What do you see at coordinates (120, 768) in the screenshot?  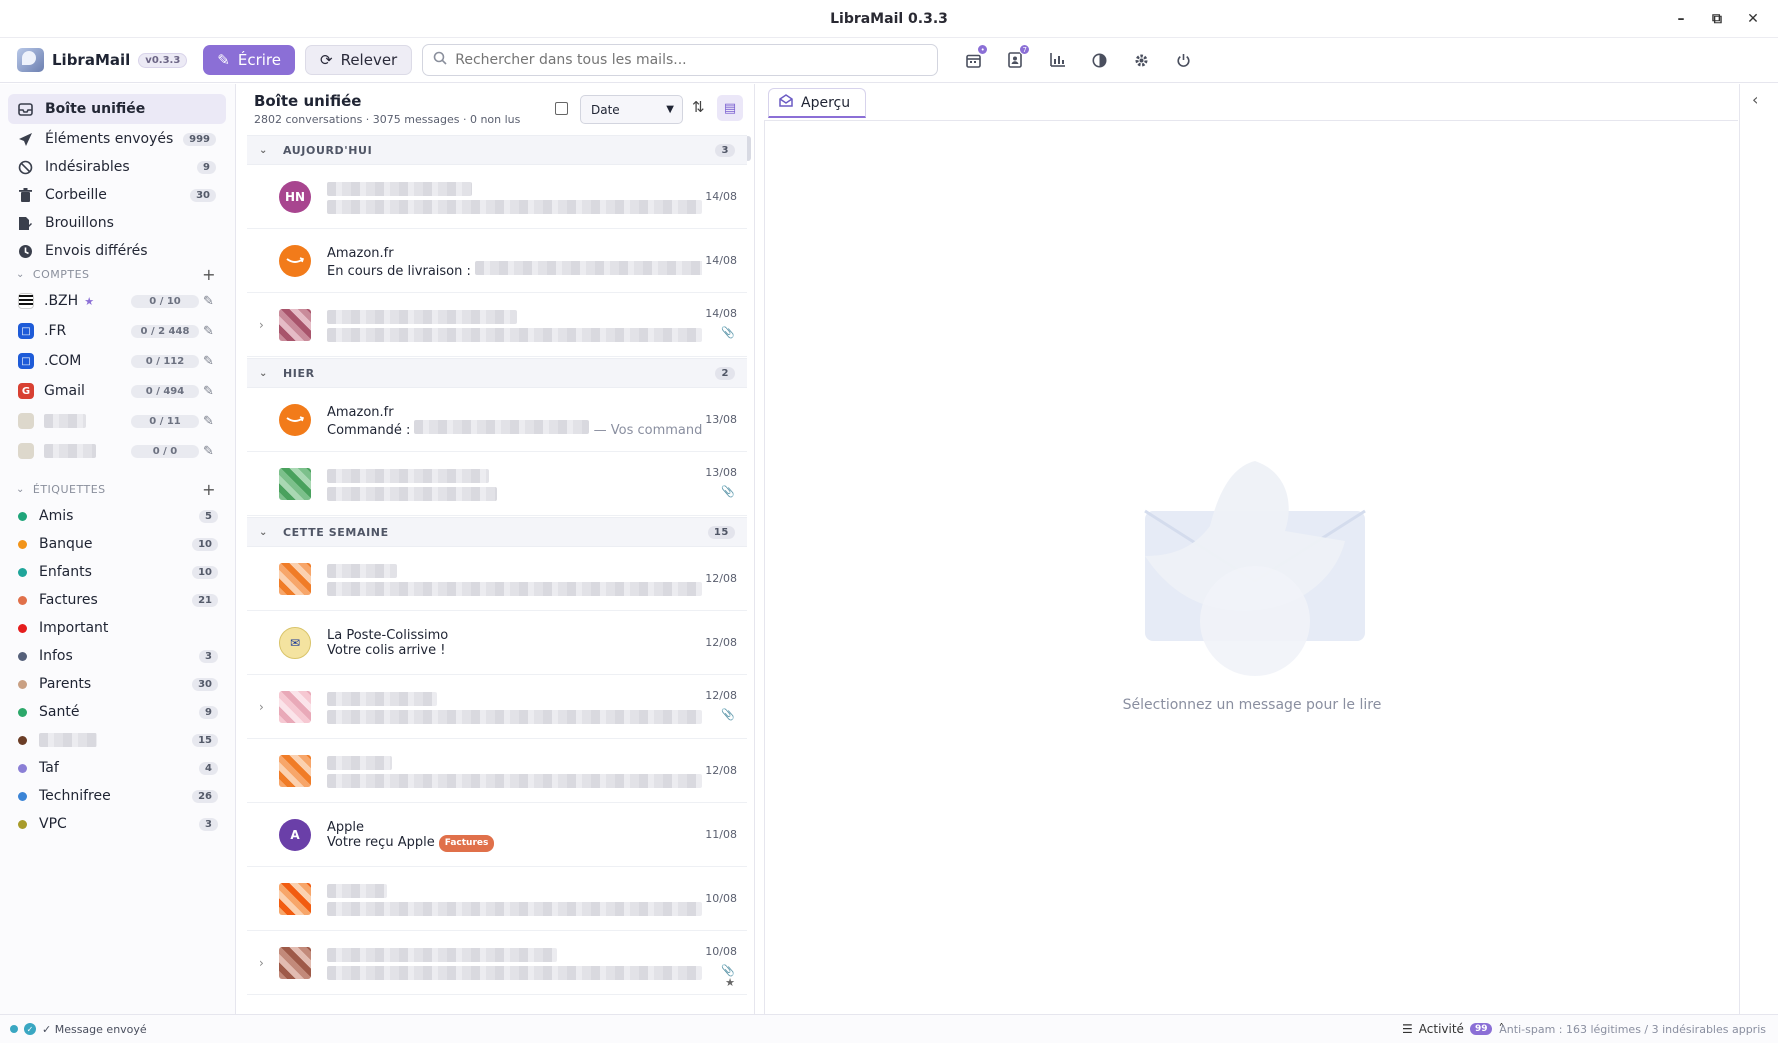 I see `label-item-taf: Taf 4` at bounding box center [120, 768].